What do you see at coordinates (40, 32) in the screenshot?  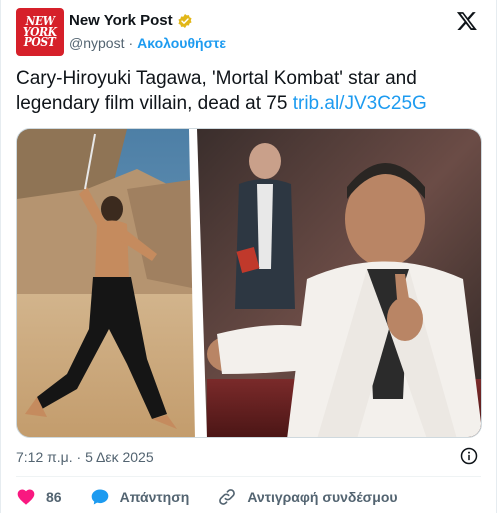 I see `avatar: NEW YORK POST` at bounding box center [40, 32].